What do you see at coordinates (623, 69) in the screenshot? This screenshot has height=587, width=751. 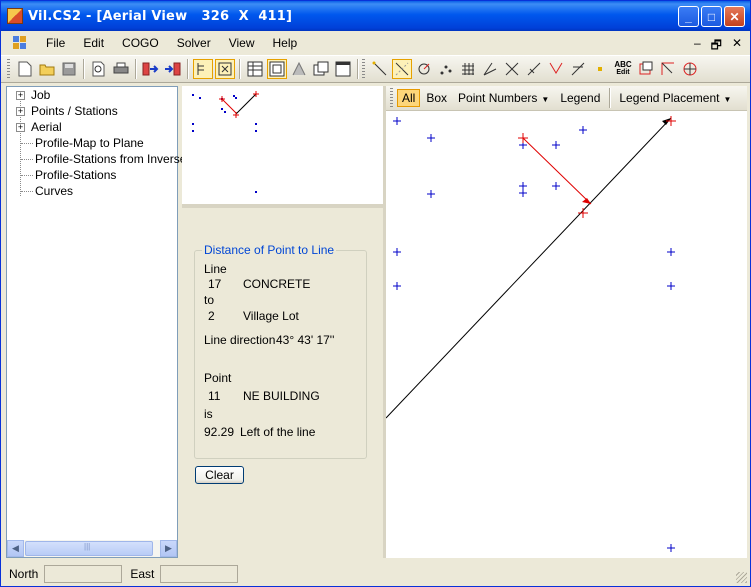 I see `abc-edit-icon: ABC Edit` at bounding box center [623, 69].